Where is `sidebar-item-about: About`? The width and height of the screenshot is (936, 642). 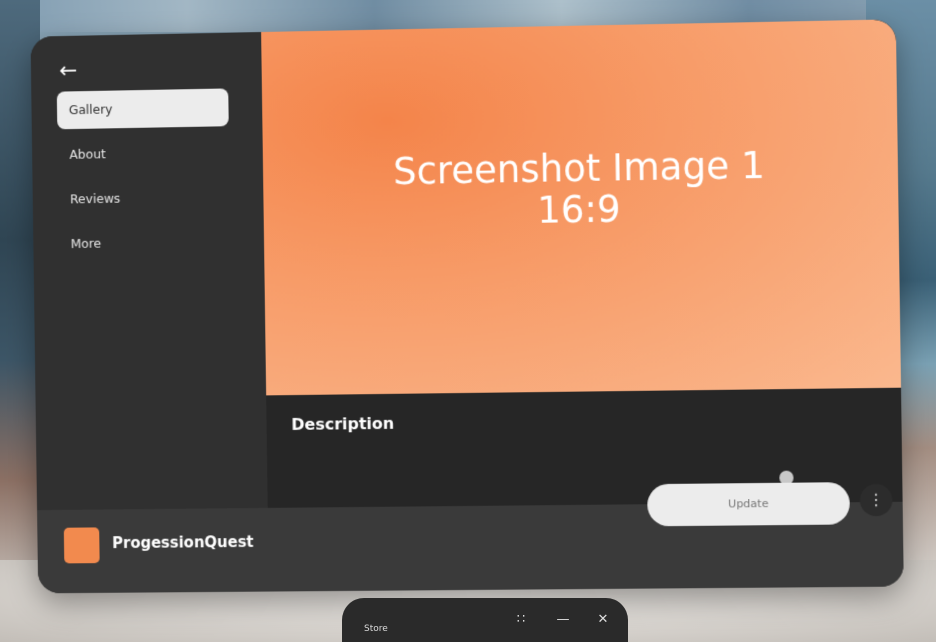 sidebar-item-about: About is located at coordinates (143, 153).